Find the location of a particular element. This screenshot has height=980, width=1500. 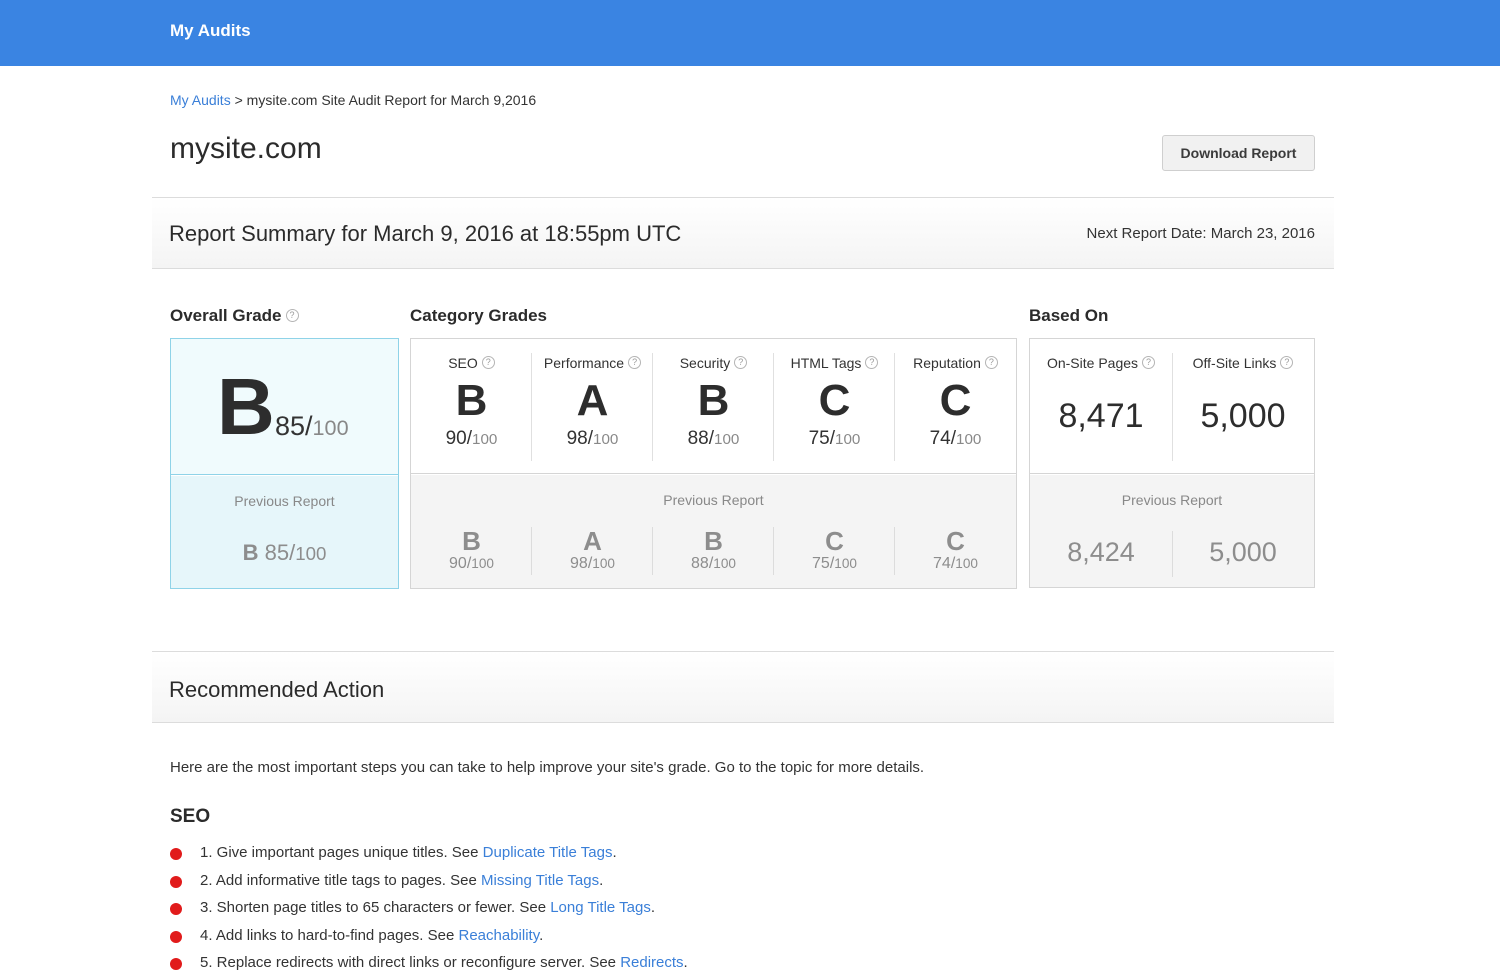

overall-grade-label: Overall Grade? is located at coordinates (234, 316).